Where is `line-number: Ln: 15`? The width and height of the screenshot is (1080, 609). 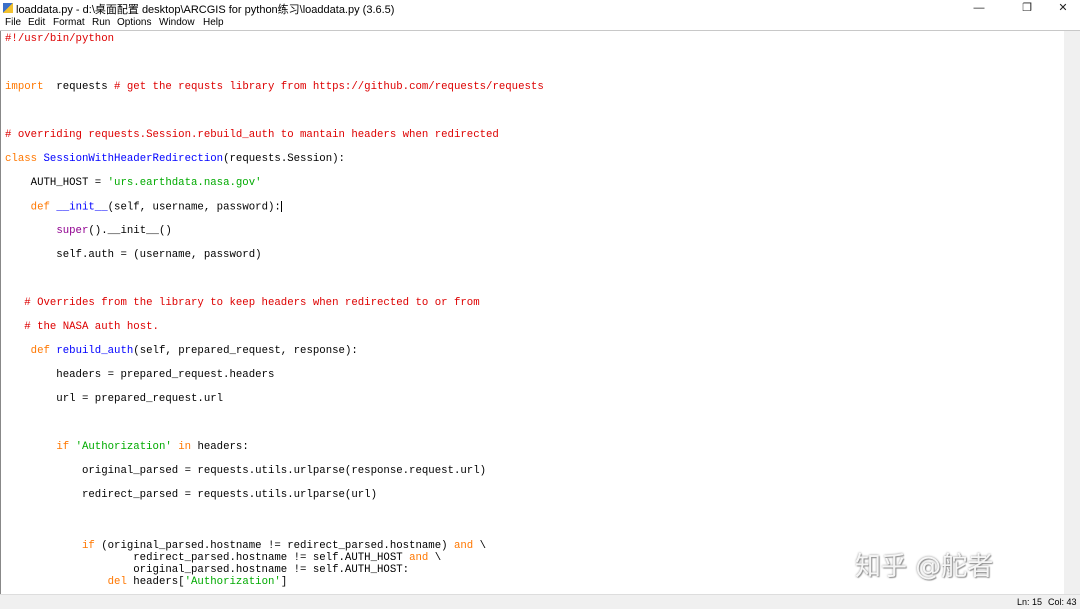
line-number: Ln: 15 is located at coordinates (1030, 602).